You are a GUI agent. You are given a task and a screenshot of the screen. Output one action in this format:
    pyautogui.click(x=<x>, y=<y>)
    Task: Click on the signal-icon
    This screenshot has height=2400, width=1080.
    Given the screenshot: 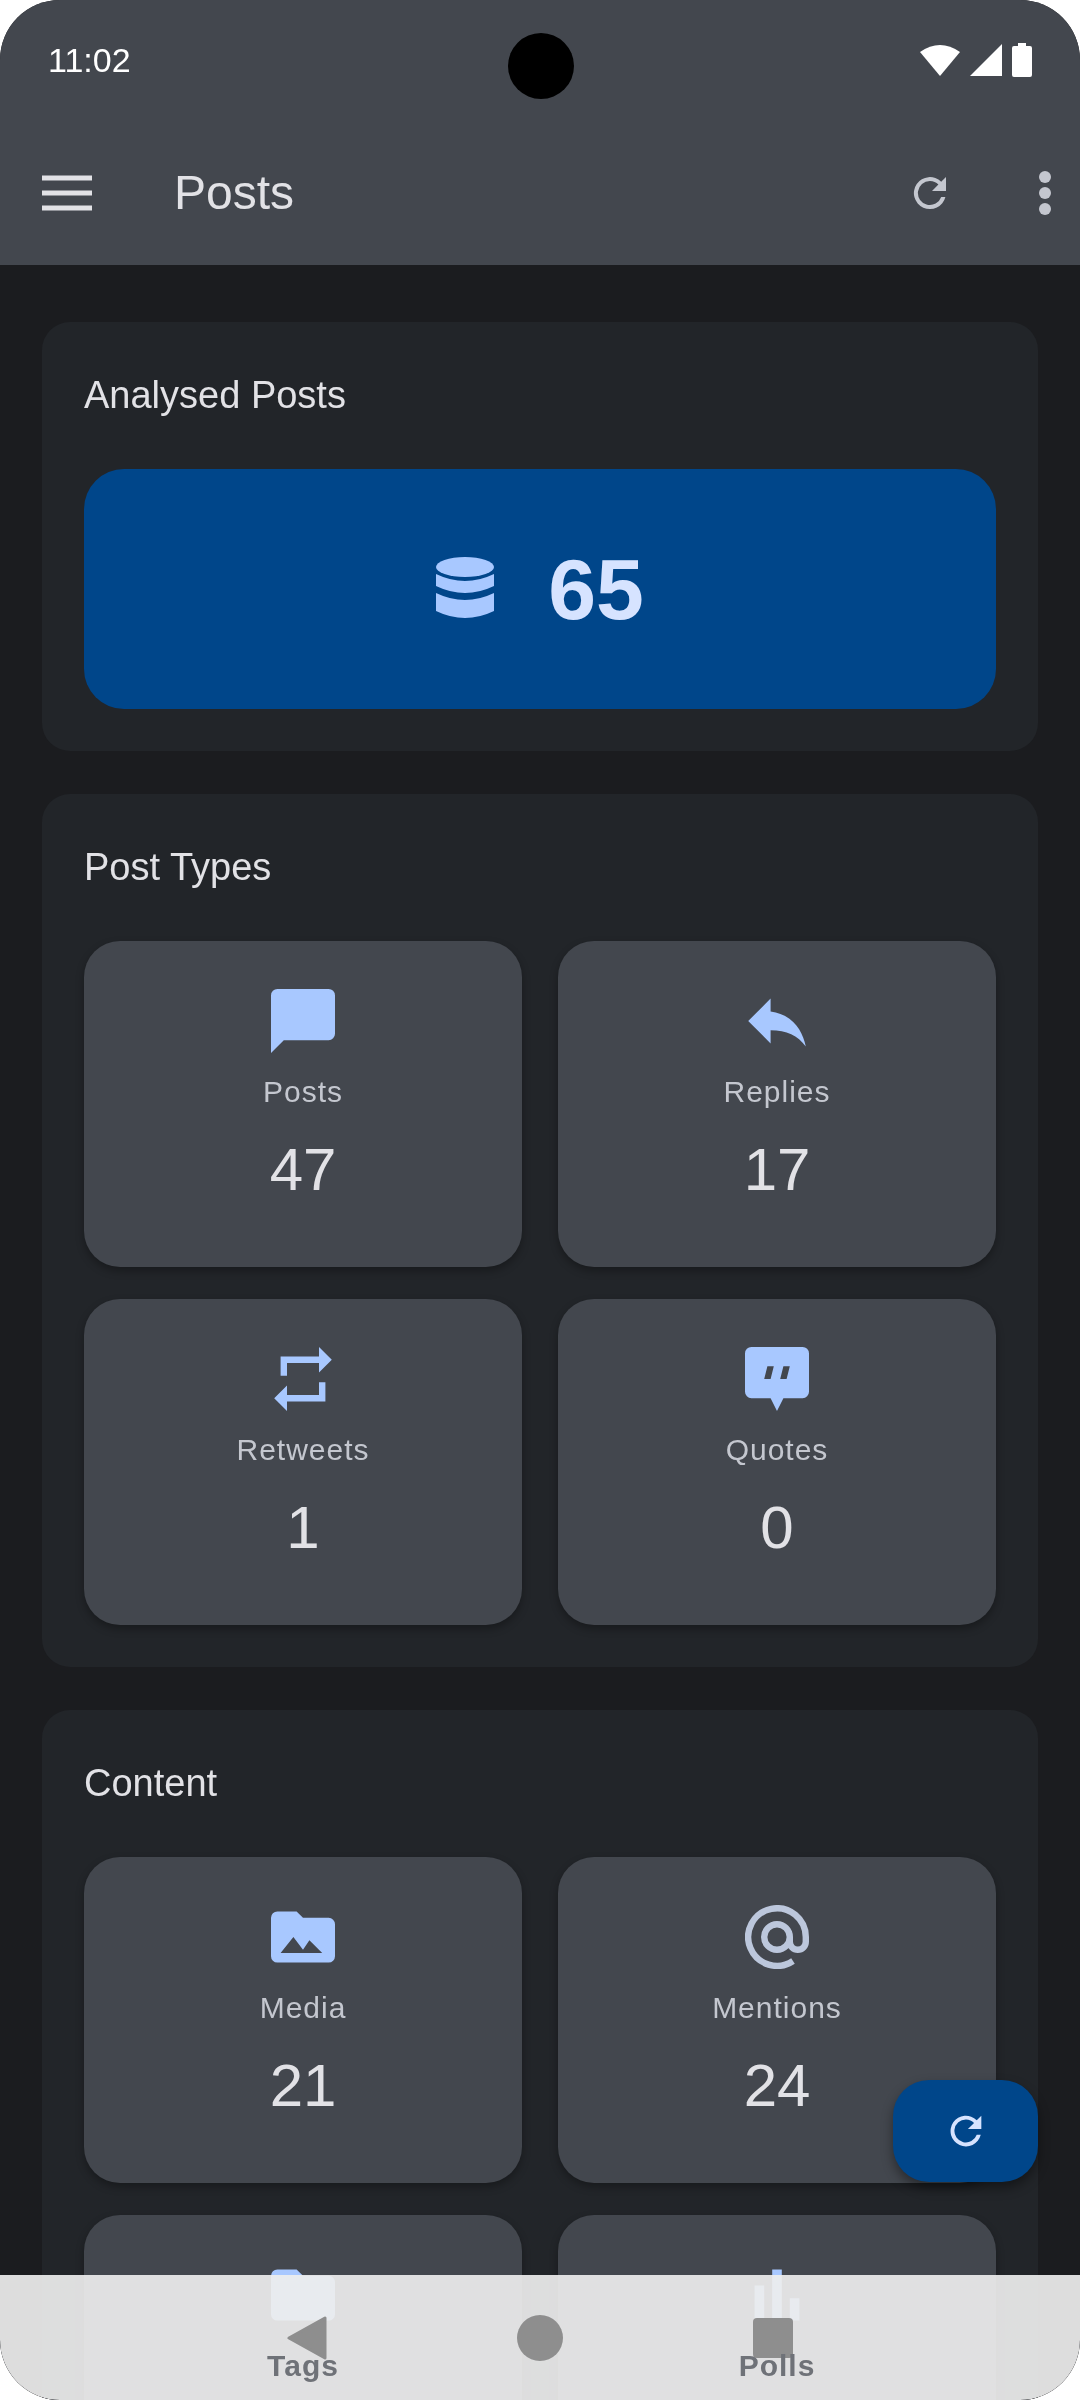 What is the action you would take?
    pyautogui.click(x=986, y=60)
    